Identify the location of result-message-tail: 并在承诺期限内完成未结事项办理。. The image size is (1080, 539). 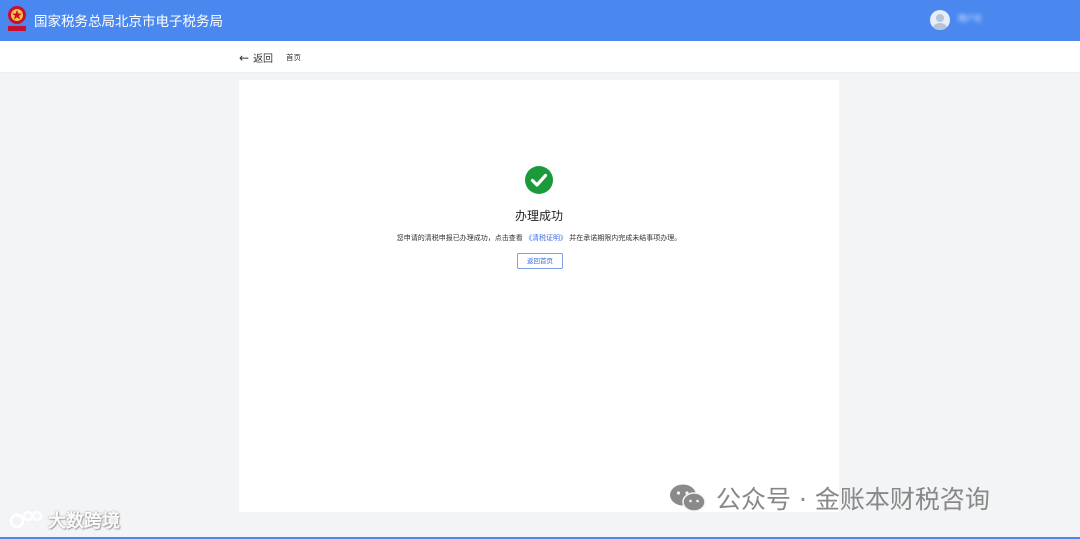
(625, 238).